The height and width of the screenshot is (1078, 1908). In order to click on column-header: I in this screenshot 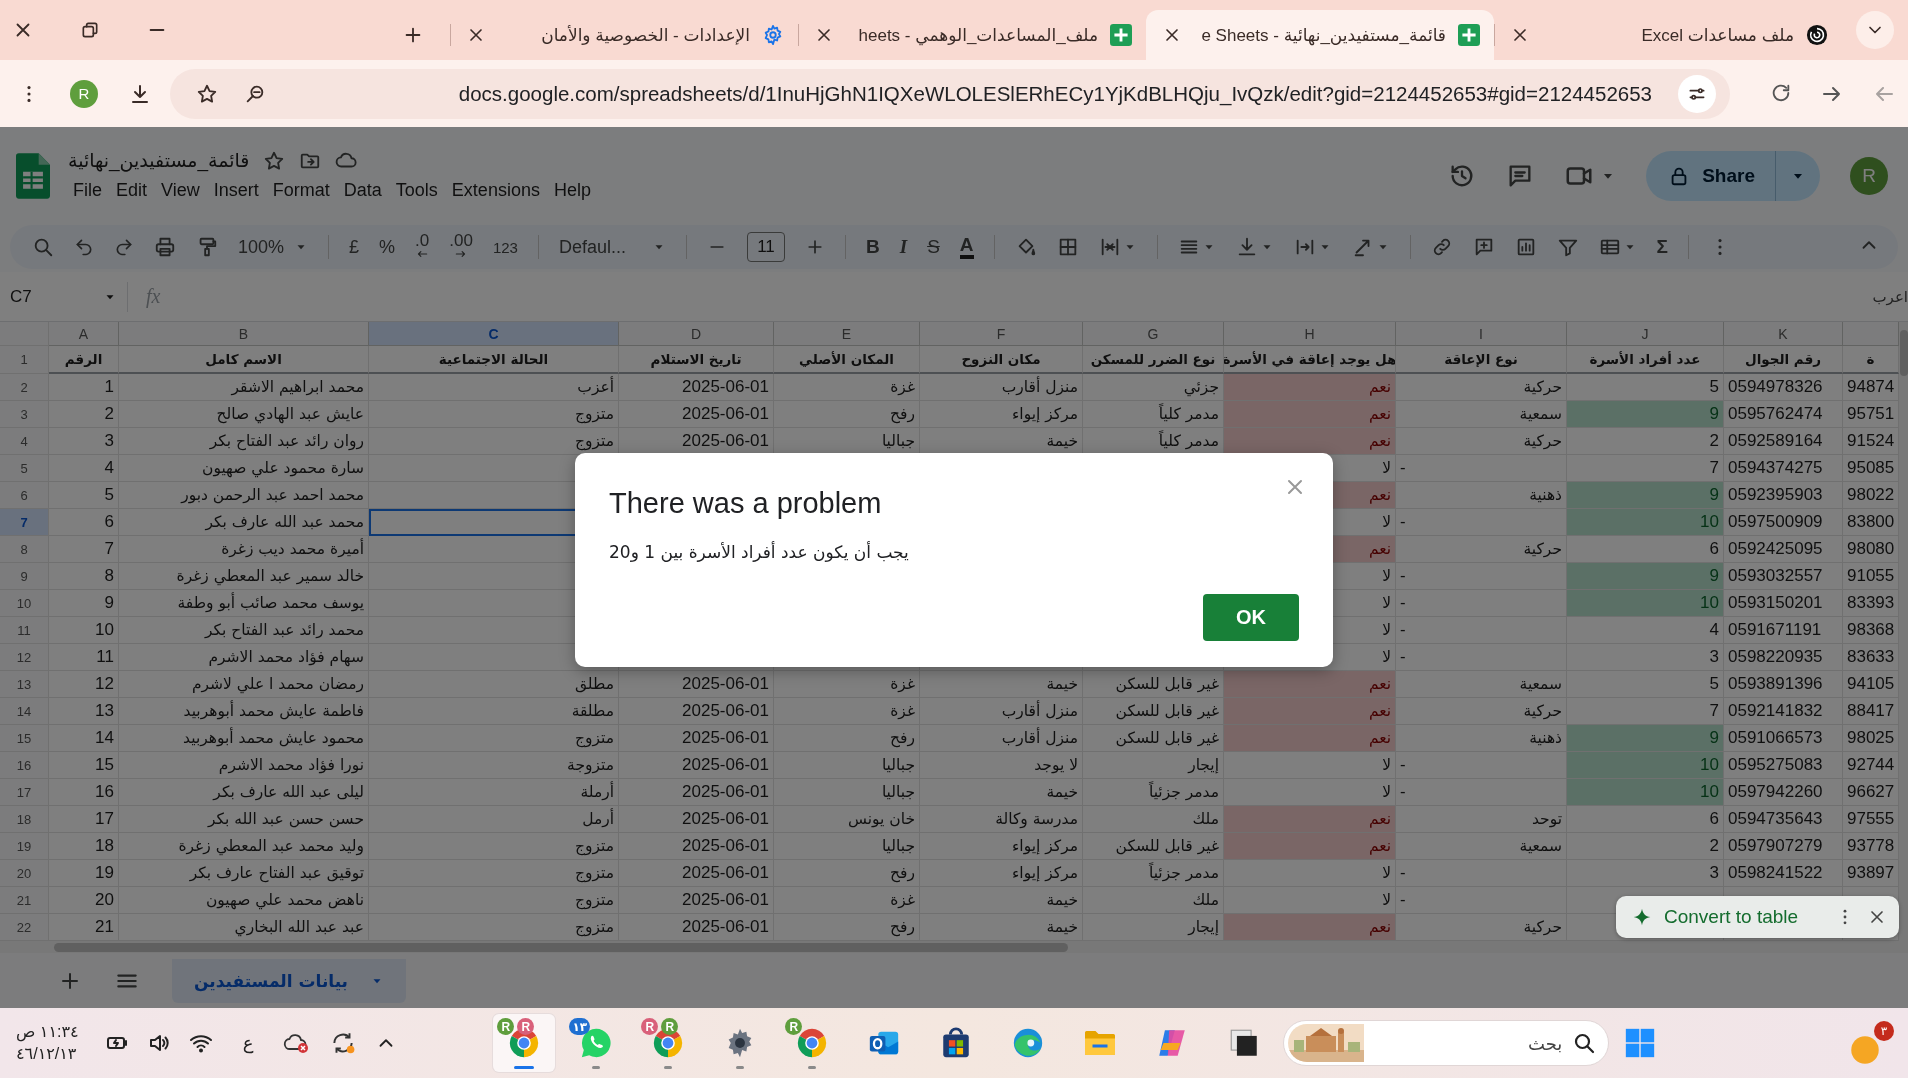, I will do `click(1481, 334)`.